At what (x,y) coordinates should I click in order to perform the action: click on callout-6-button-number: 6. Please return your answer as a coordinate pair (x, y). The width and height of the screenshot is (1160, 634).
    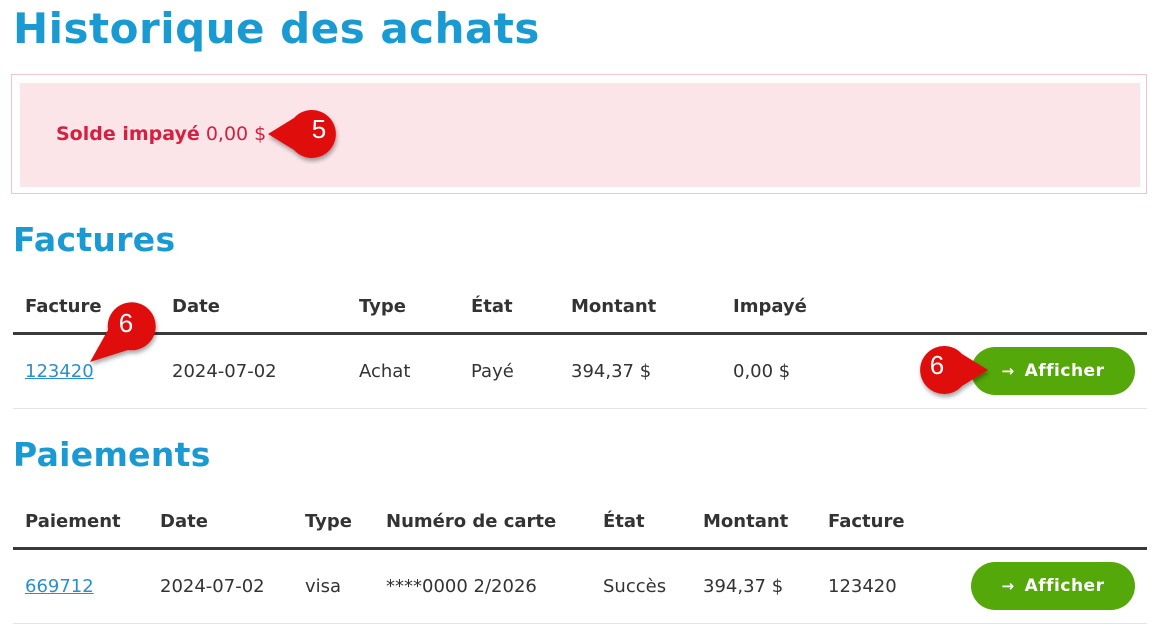
    Looking at the image, I should click on (937, 365).